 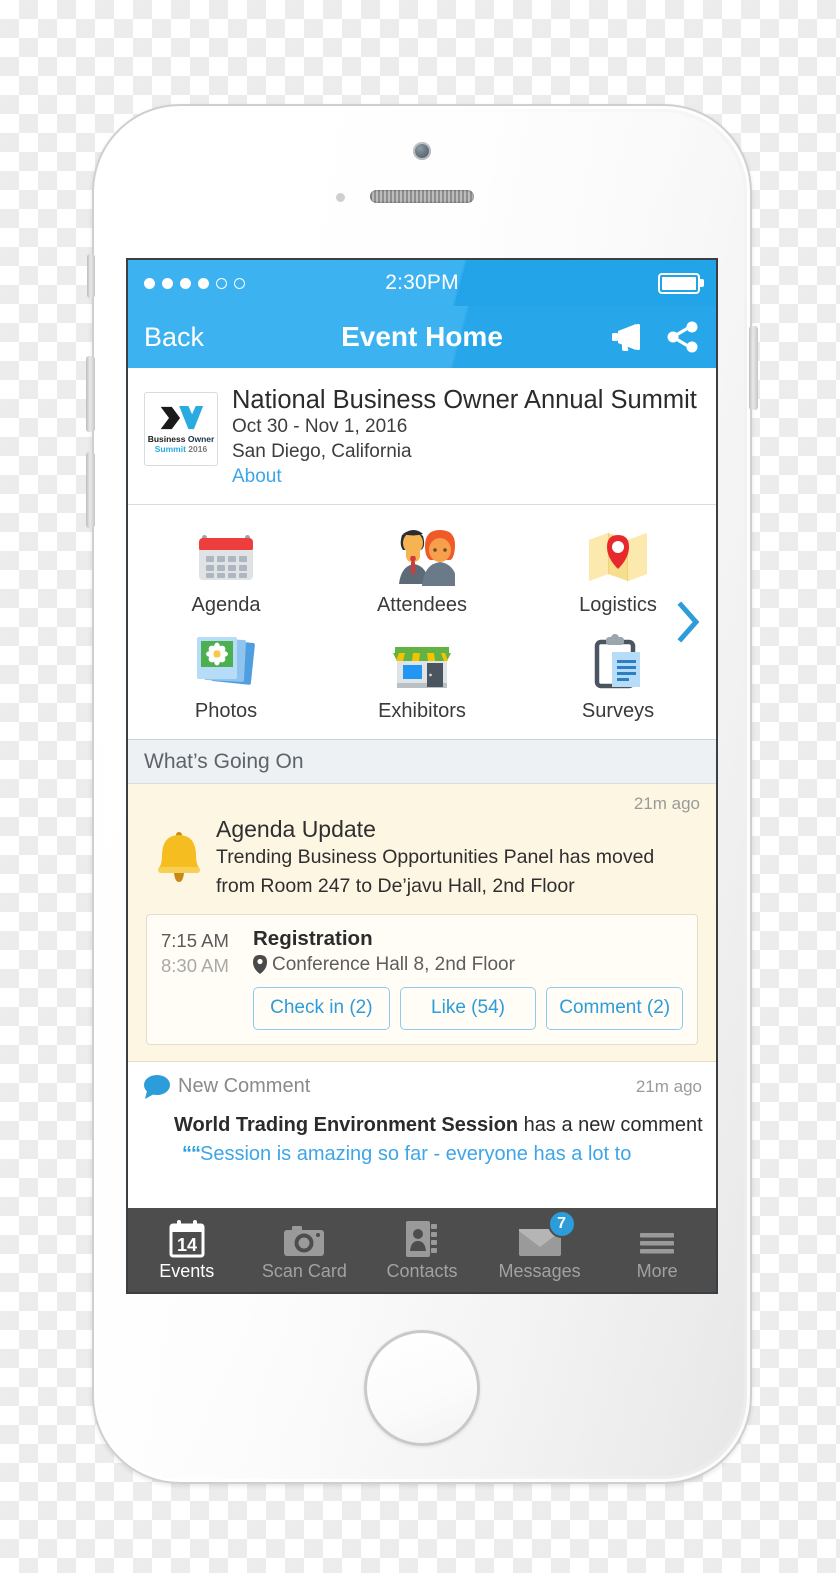 I want to click on logo-text-line1: Business Owner, so click(x=181, y=439).